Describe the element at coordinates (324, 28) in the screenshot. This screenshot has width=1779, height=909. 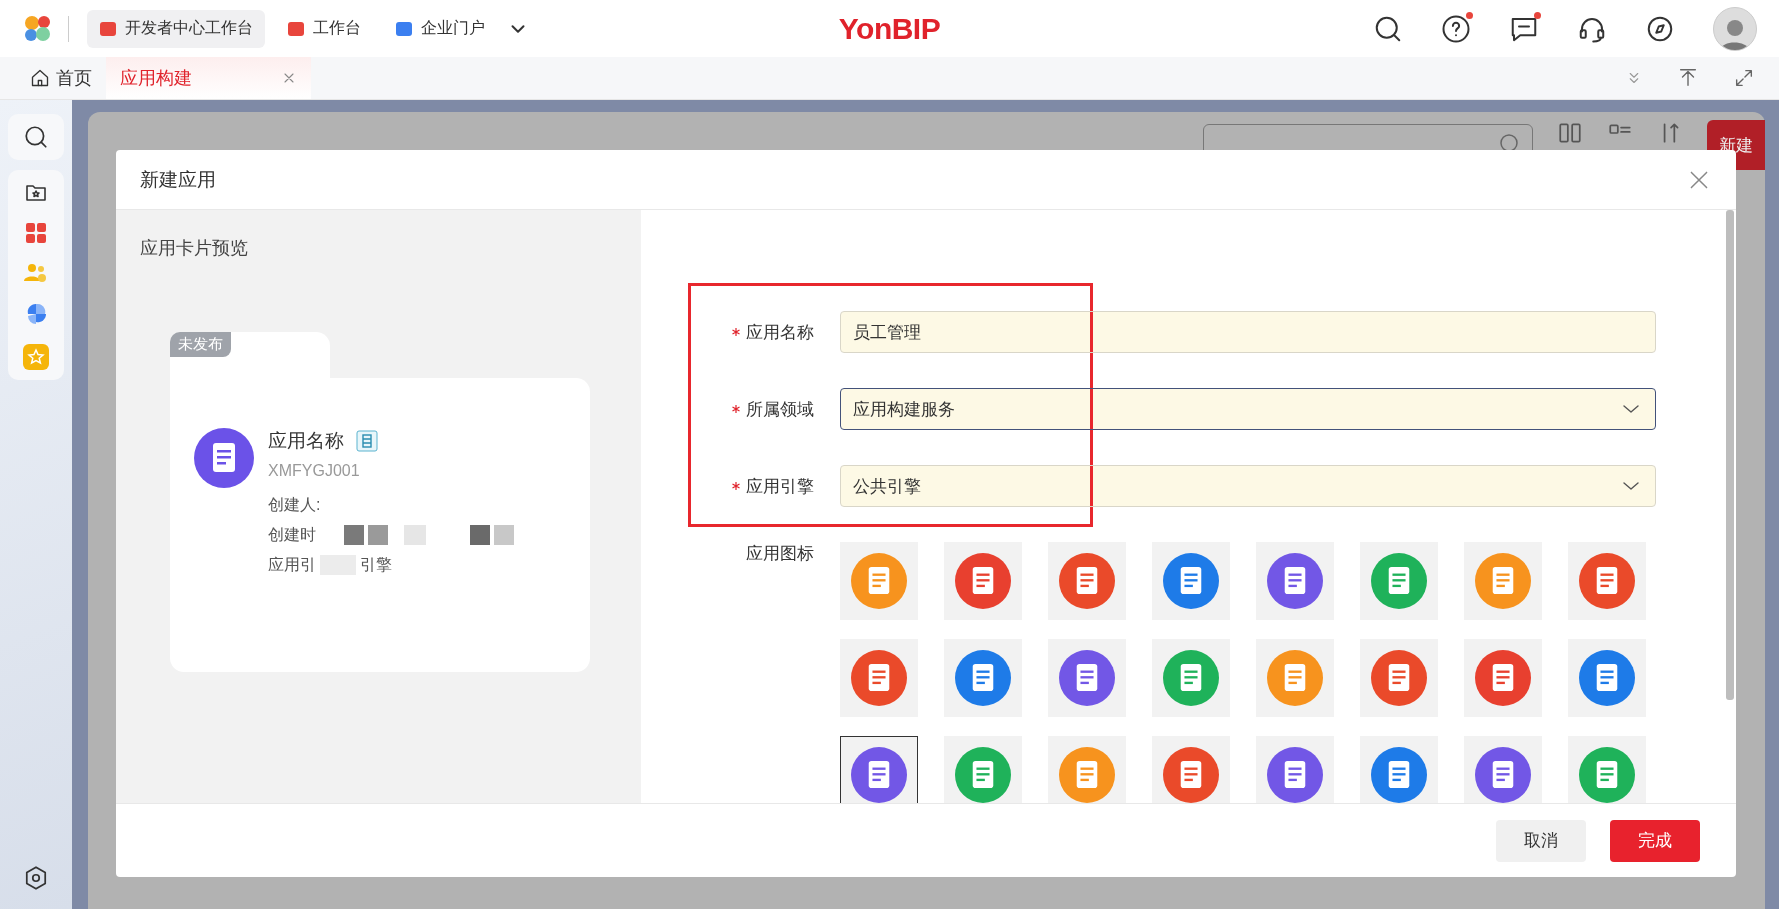
I see `workspace-tab: 工作台` at that location.